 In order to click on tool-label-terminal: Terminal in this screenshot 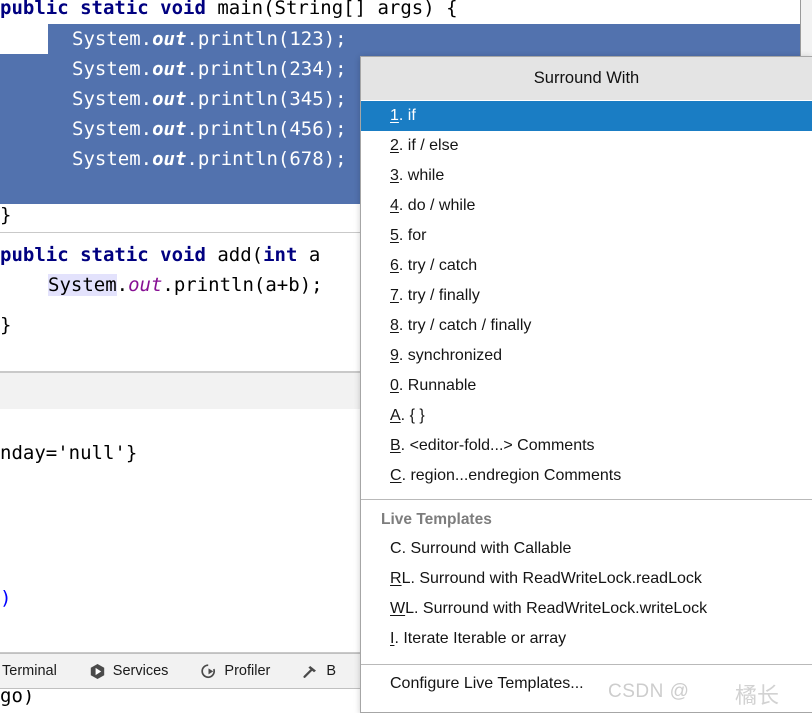, I will do `click(29, 671)`.